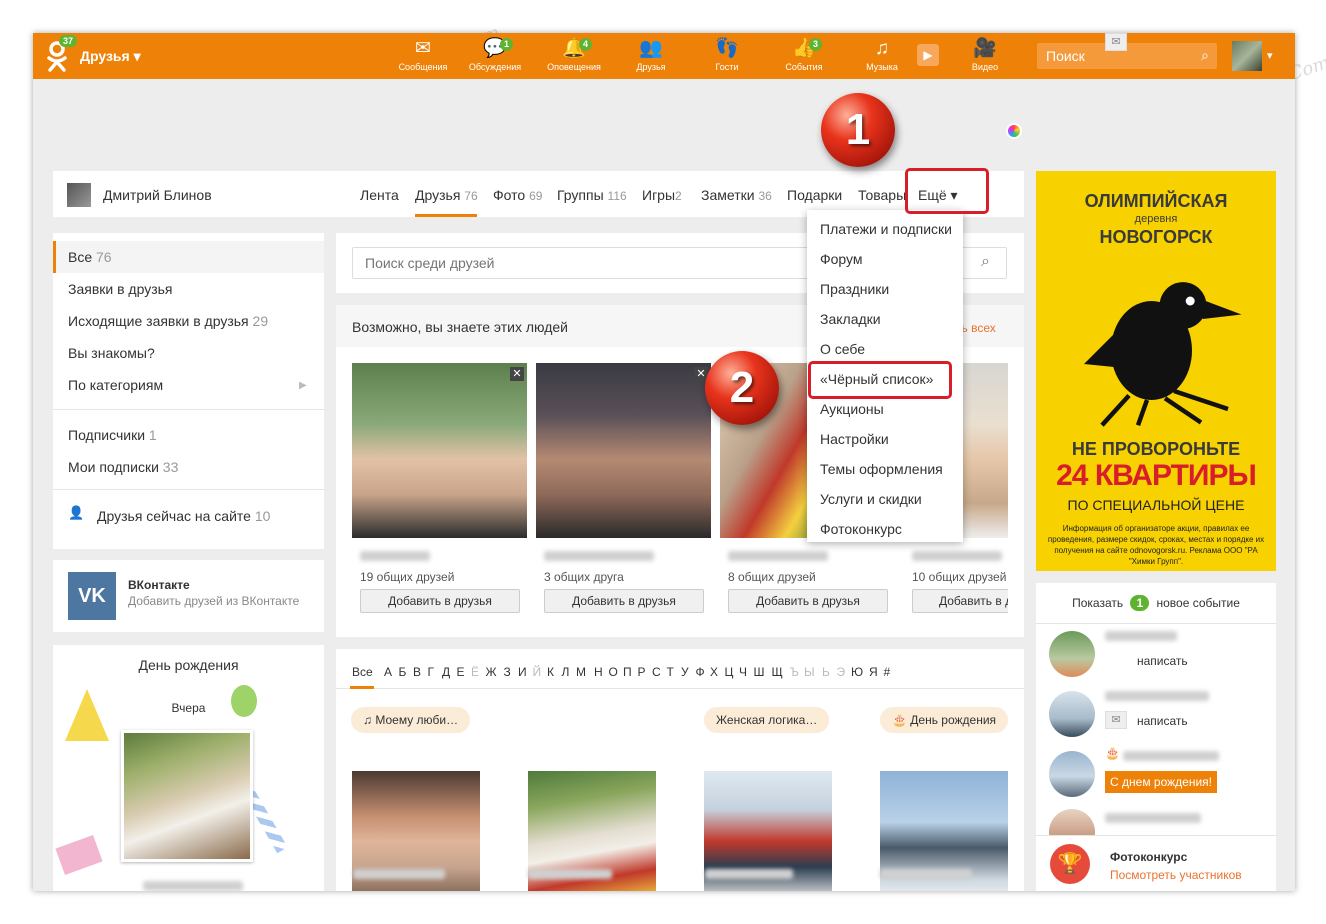 The image size is (1326, 924). Describe the element at coordinates (1156, 863) in the screenshot. I see `photo-contest-card: 🏆 Фотоконкурс Посмотреть участников` at that location.